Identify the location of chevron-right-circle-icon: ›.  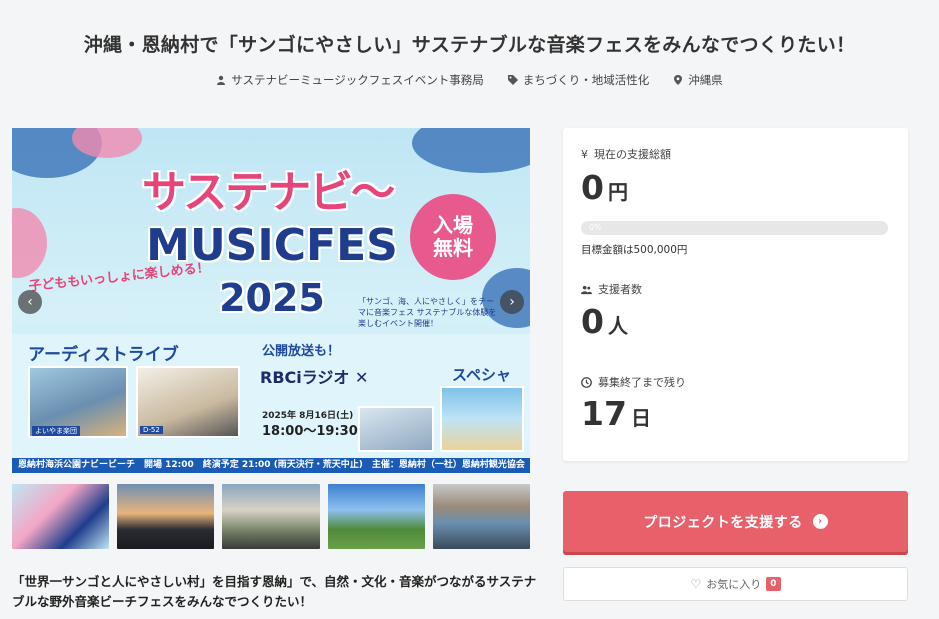
(820, 521).